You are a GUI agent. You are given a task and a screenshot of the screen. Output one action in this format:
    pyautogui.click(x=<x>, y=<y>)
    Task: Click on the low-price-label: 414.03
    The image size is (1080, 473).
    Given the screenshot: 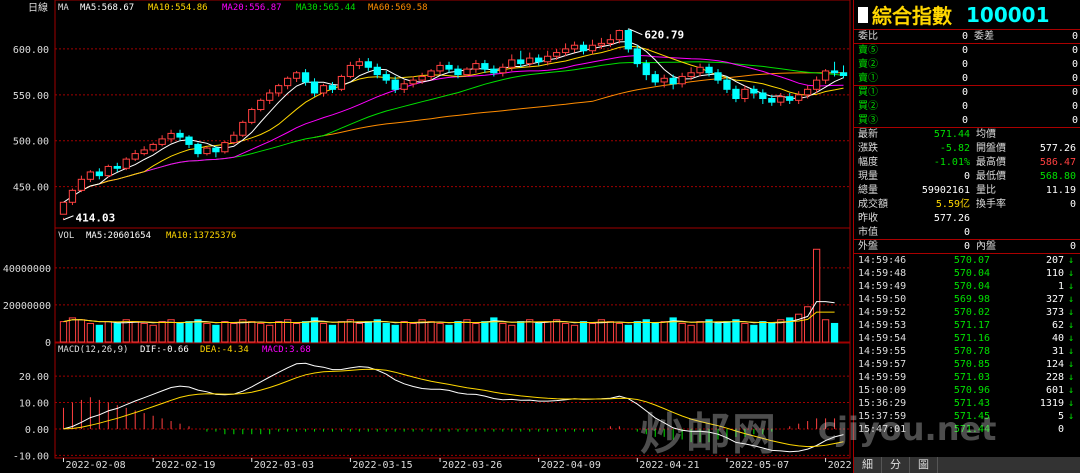 What is the action you would take?
    pyautogui.click(x=95, y=218)
    